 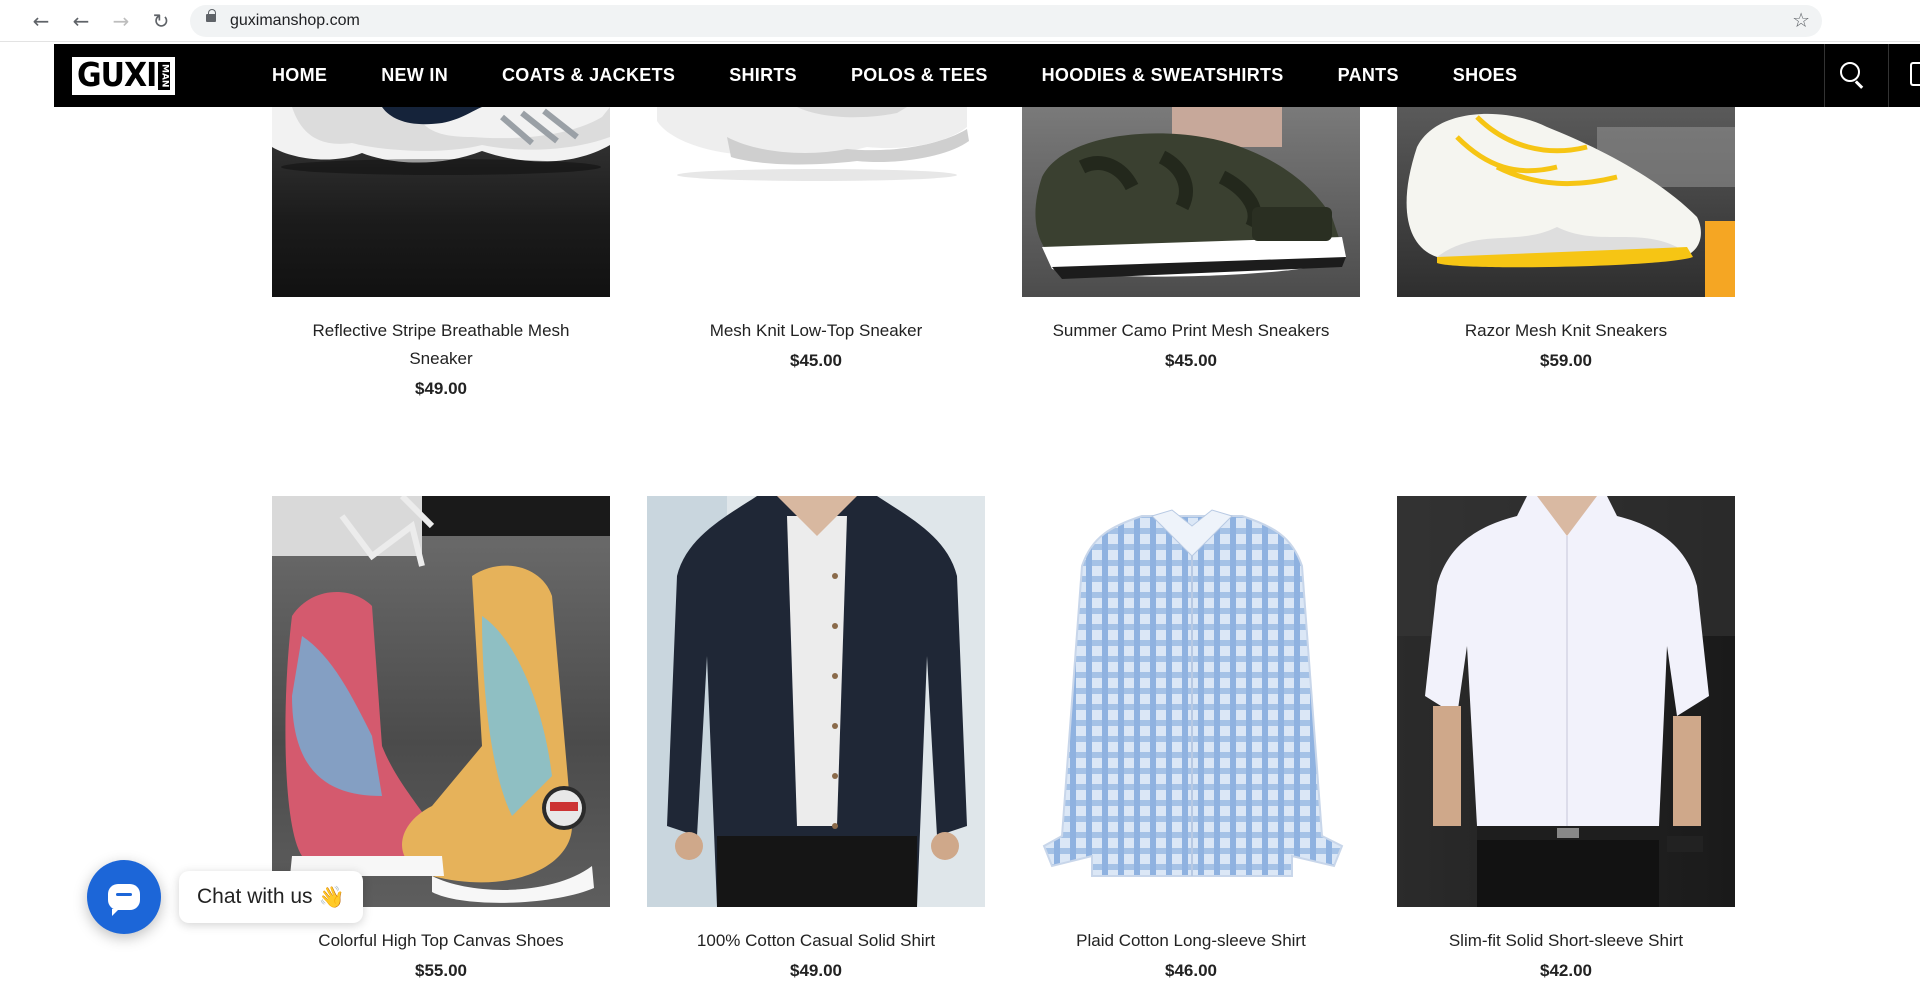 What do you see at coordinates (763, 75) in the screenshot?
I see `menu-item-shirts: SHIRTS` at bounding box center [763, 75].